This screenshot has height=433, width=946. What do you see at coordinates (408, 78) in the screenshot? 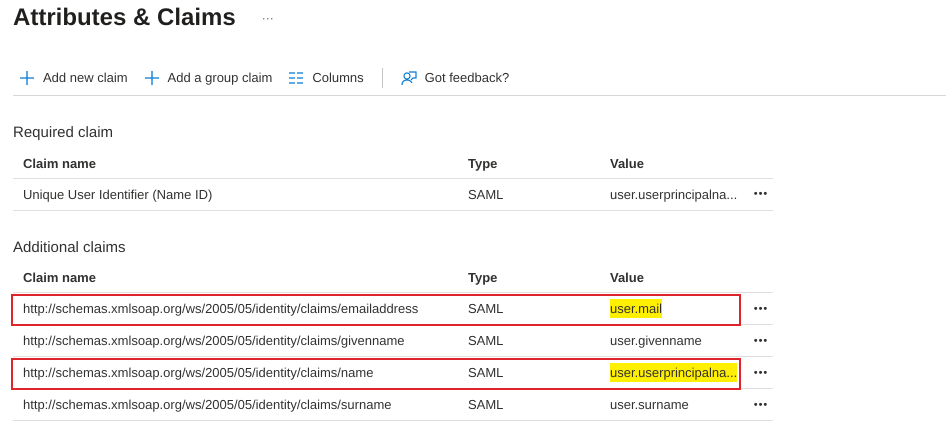
I see `feedback-icon` at bounding box center [408, 78].